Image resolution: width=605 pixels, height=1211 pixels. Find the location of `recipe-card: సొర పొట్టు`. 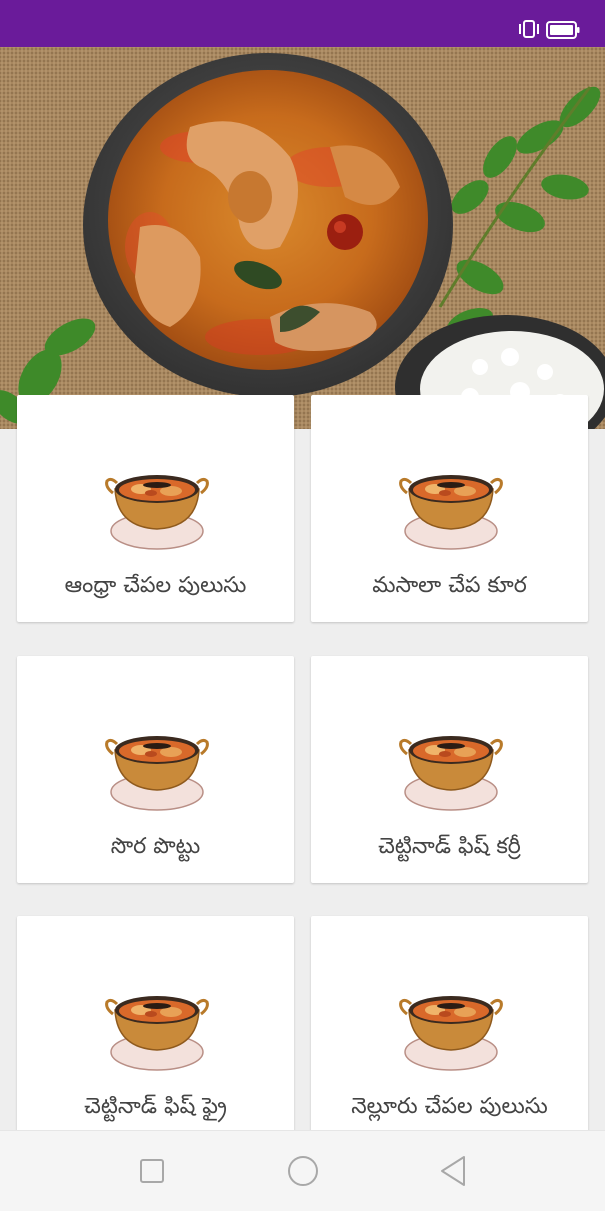

recipe-card: సొర పొట్టు is located at coordinates (155, 769).